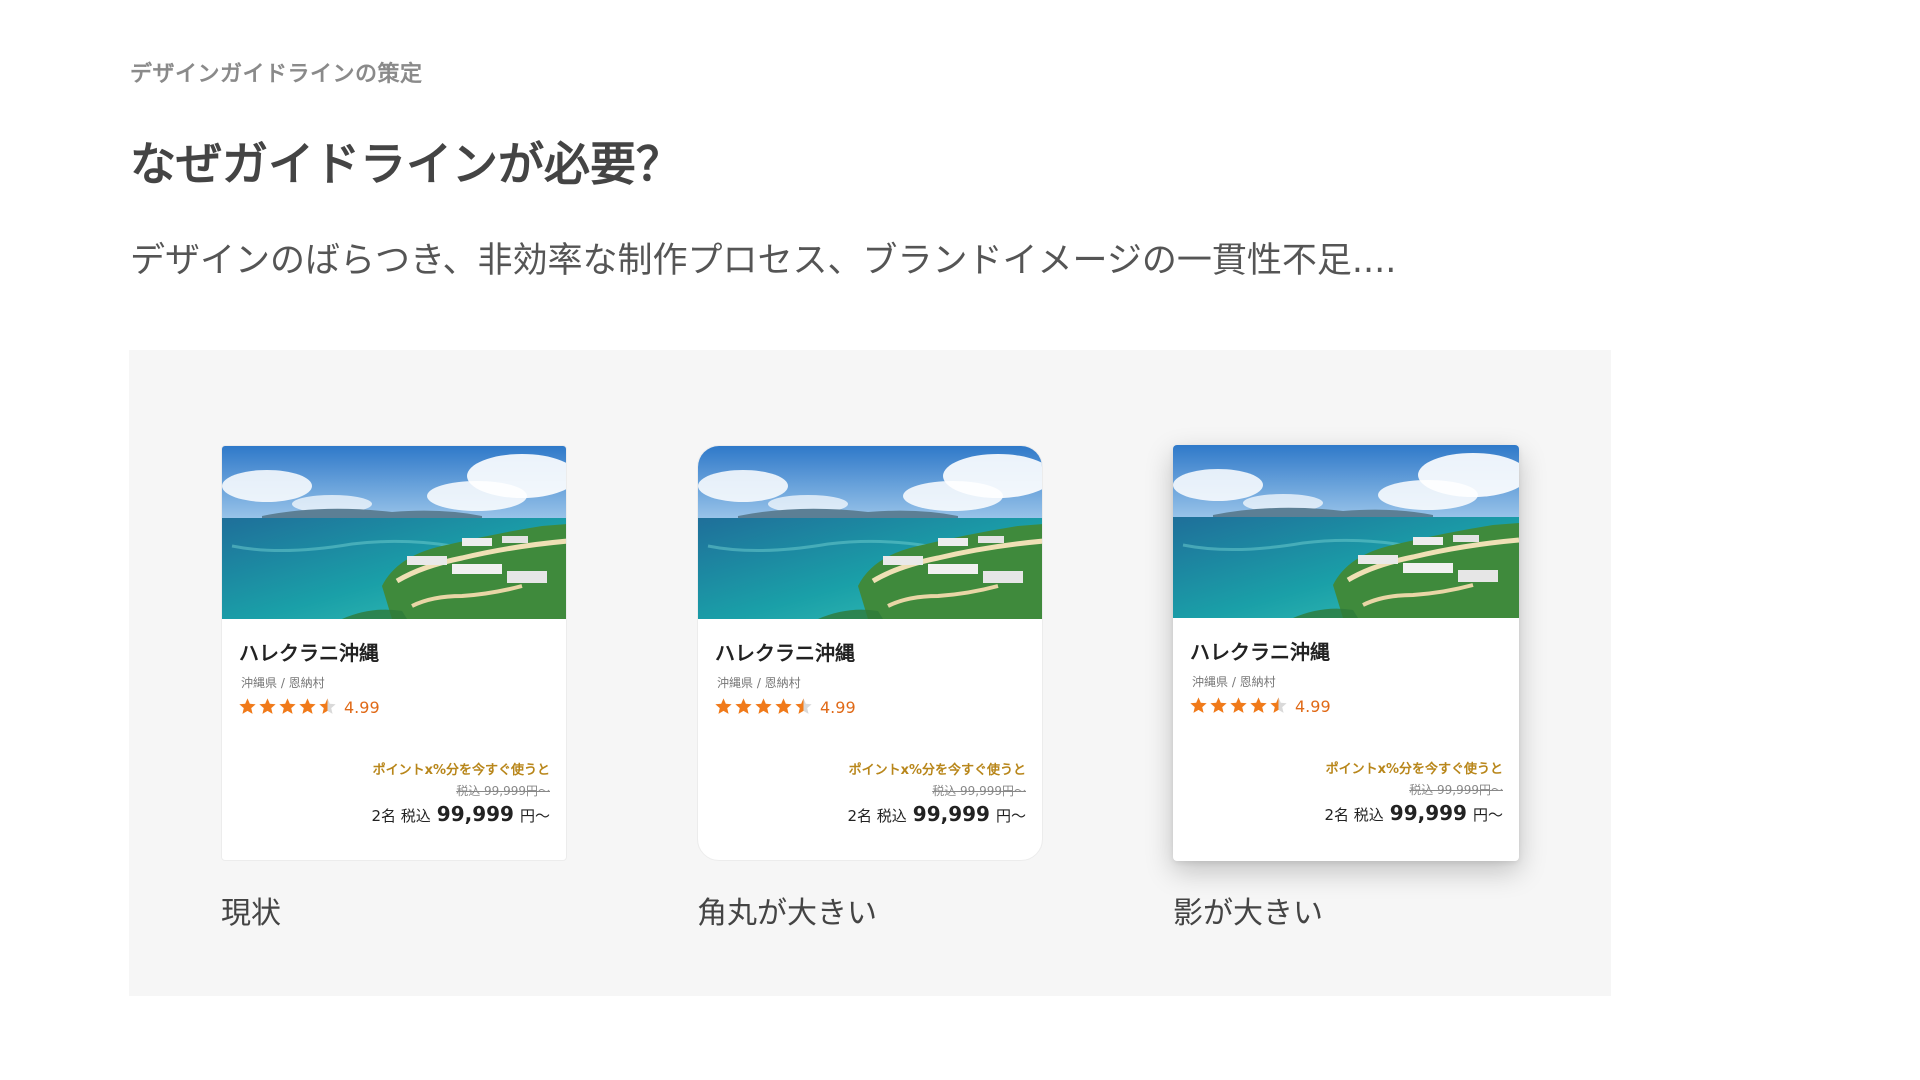  What do you see at coordinates (406, 164) in the screenshot?
I see `page-title: なぜガイドラインが必要？` at bounding box center [406, 164].